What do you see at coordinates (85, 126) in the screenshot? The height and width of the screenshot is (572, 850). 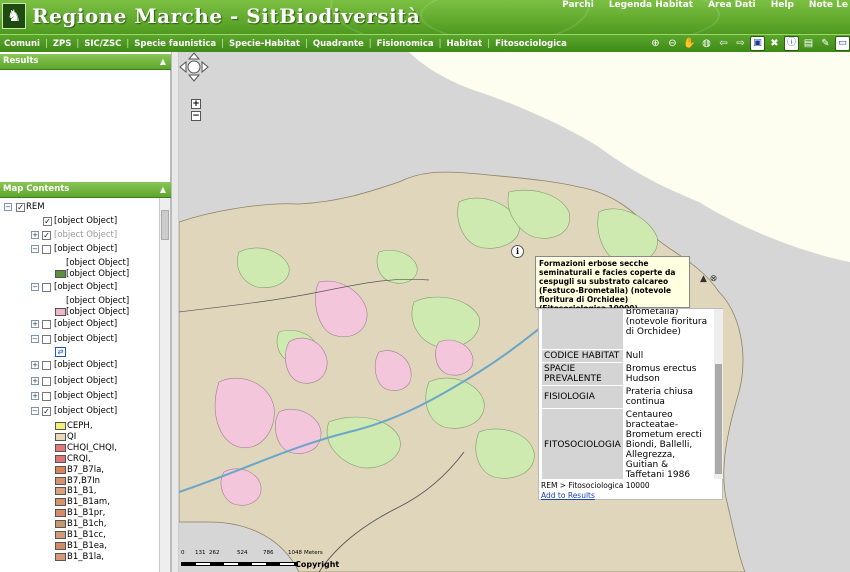 I see `results-panel` at bounding box center [85, 126].